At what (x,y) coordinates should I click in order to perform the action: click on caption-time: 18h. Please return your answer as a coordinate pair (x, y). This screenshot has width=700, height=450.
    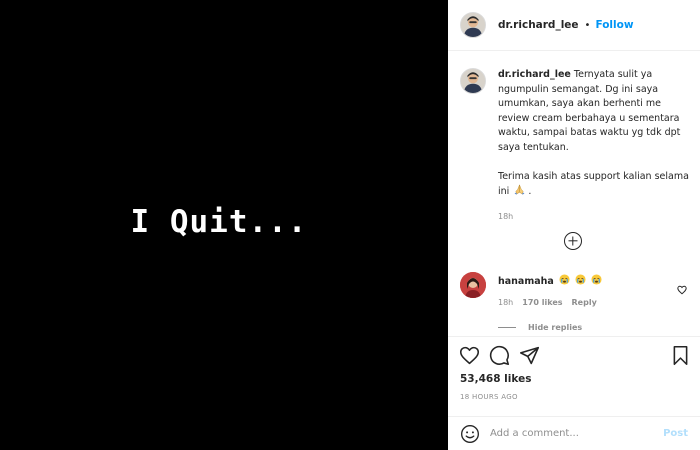
    Looking at the image, I should click on (594, 216).